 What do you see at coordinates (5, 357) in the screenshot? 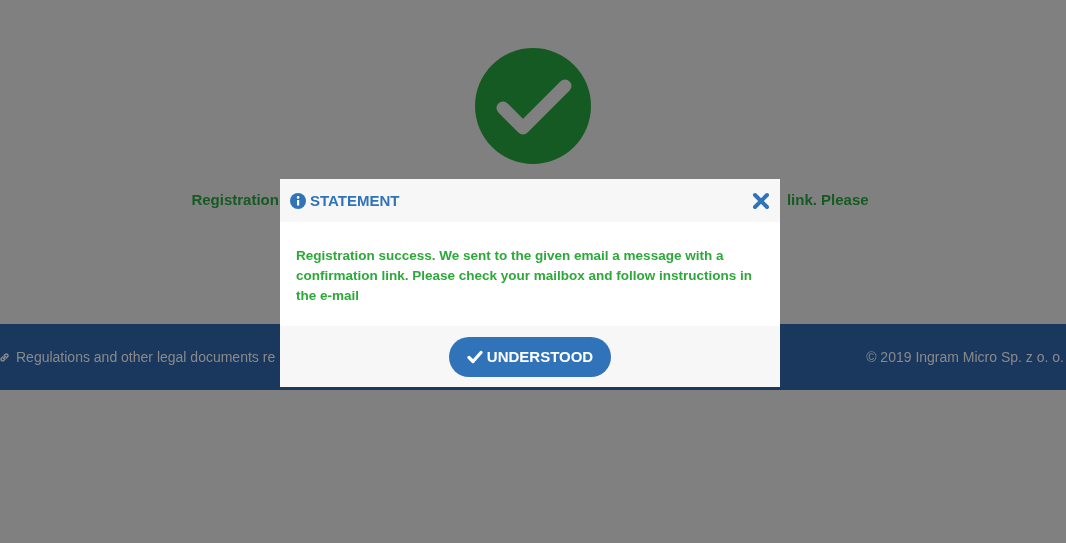
I see `link-icon` at bounding box center [5, 357].